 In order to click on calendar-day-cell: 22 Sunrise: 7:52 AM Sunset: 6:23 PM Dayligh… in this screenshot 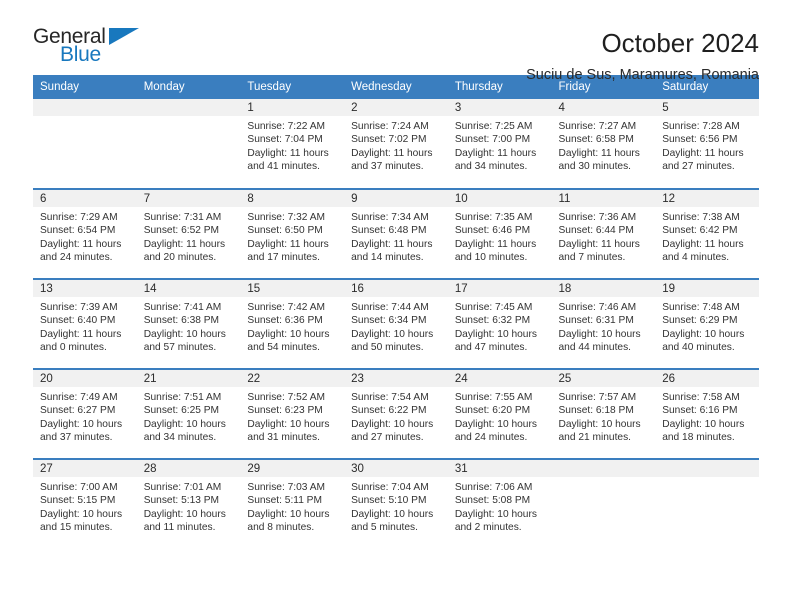, I will do `click(292, 413)`.